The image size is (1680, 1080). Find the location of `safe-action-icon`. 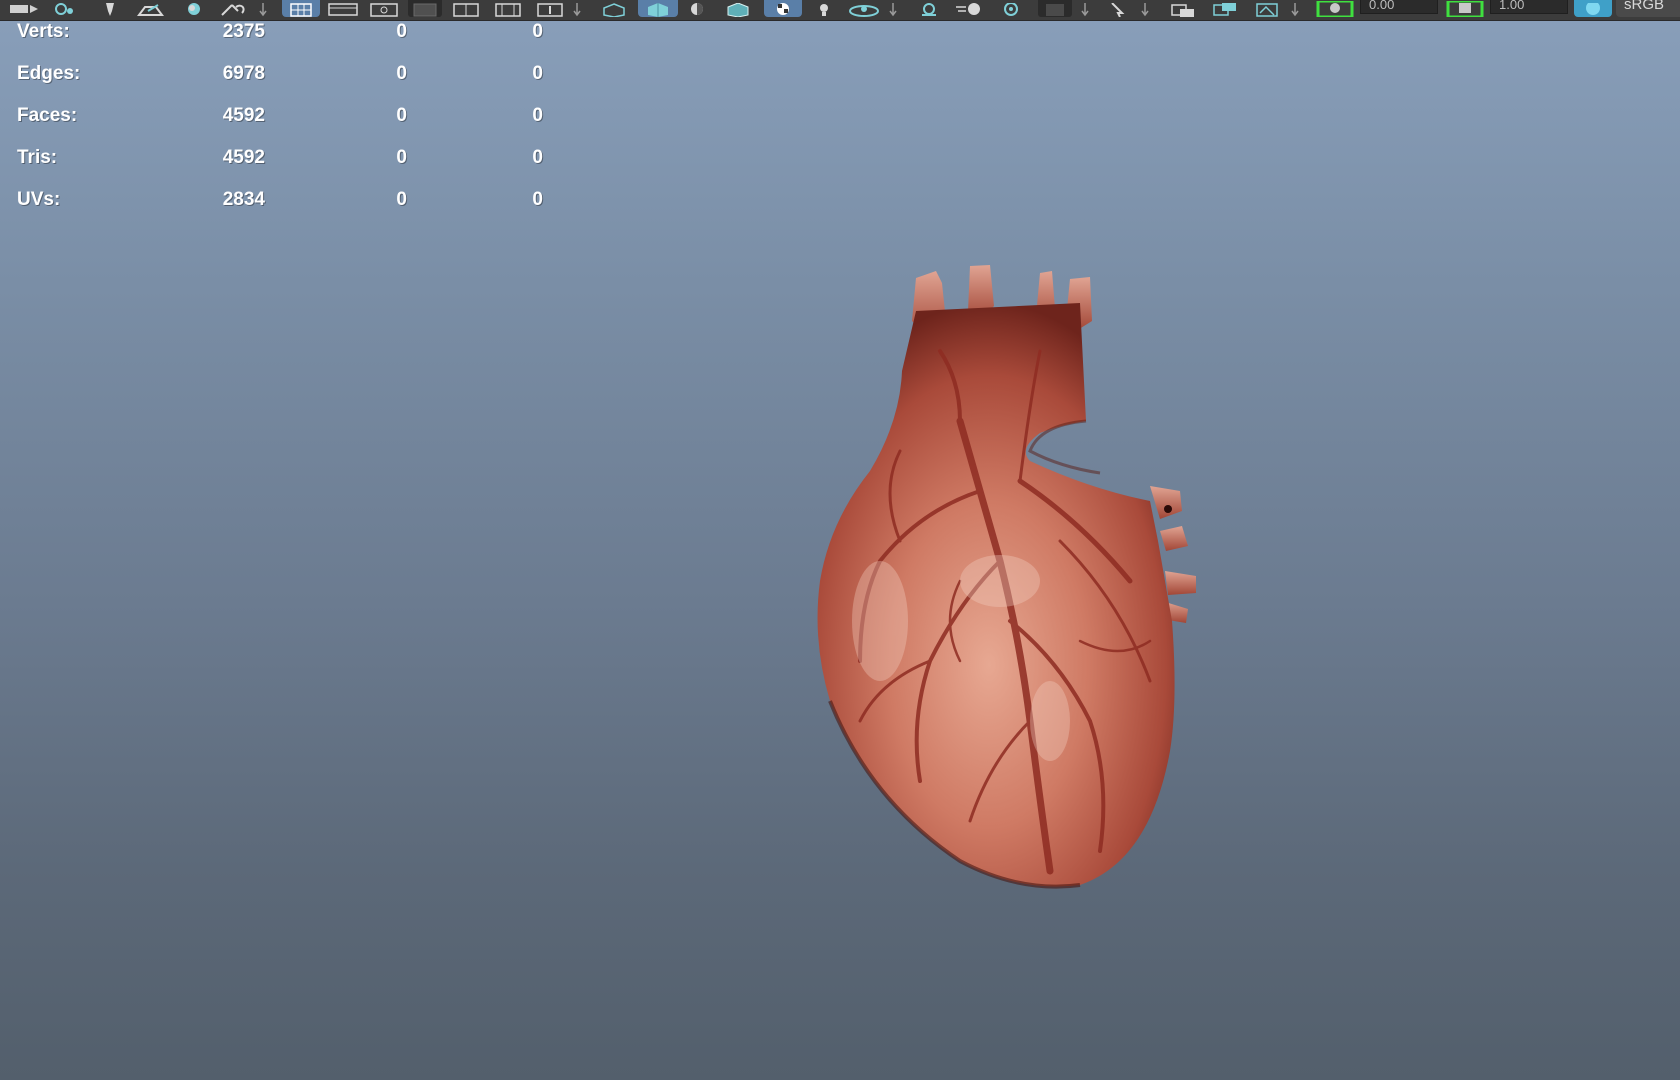

safe-action-icon is located at coordinates (508, 8).